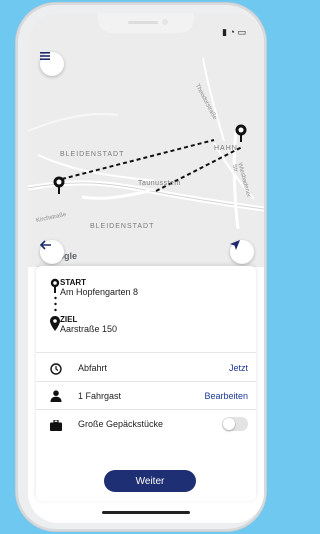  Describe the element at coordinates (150, 481) in the screenshot. I see `continue-button: Weiter` at that location.